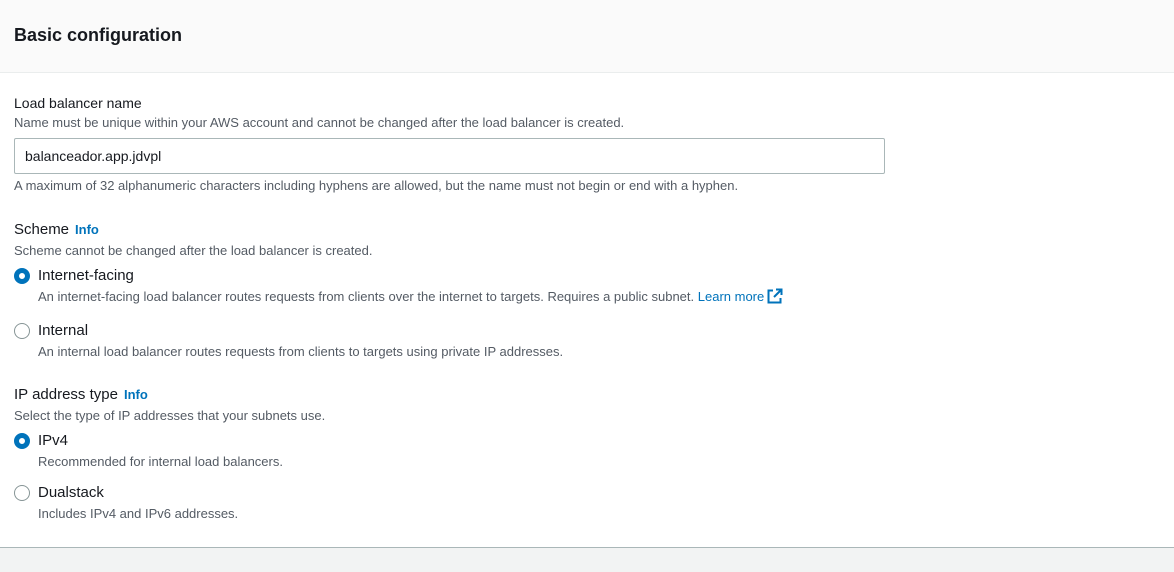 This screenshot has height=572, width=1174. I want to click on learn-more-link: Learn more, so click(740, 296).